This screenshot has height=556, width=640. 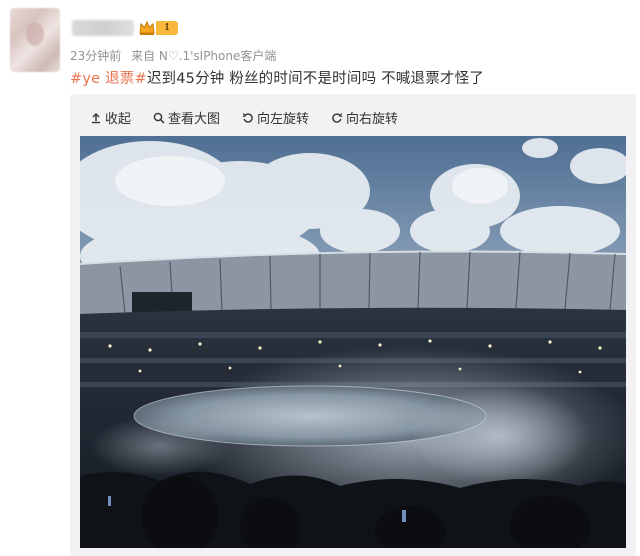 I want to click on rotate-right-label: 向右旋转, so click(x=372, y=119).